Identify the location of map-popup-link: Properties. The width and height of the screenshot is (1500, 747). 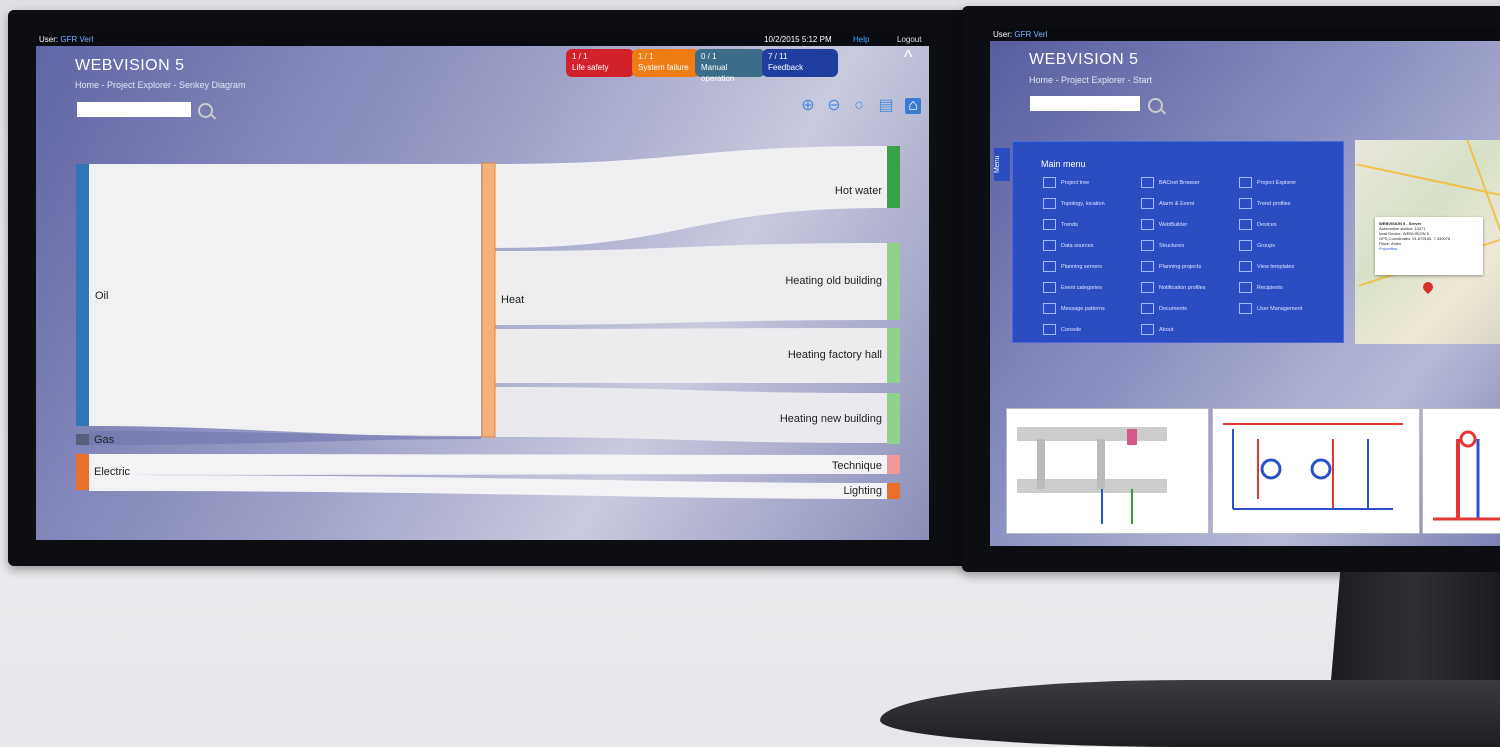
(1429, 248).